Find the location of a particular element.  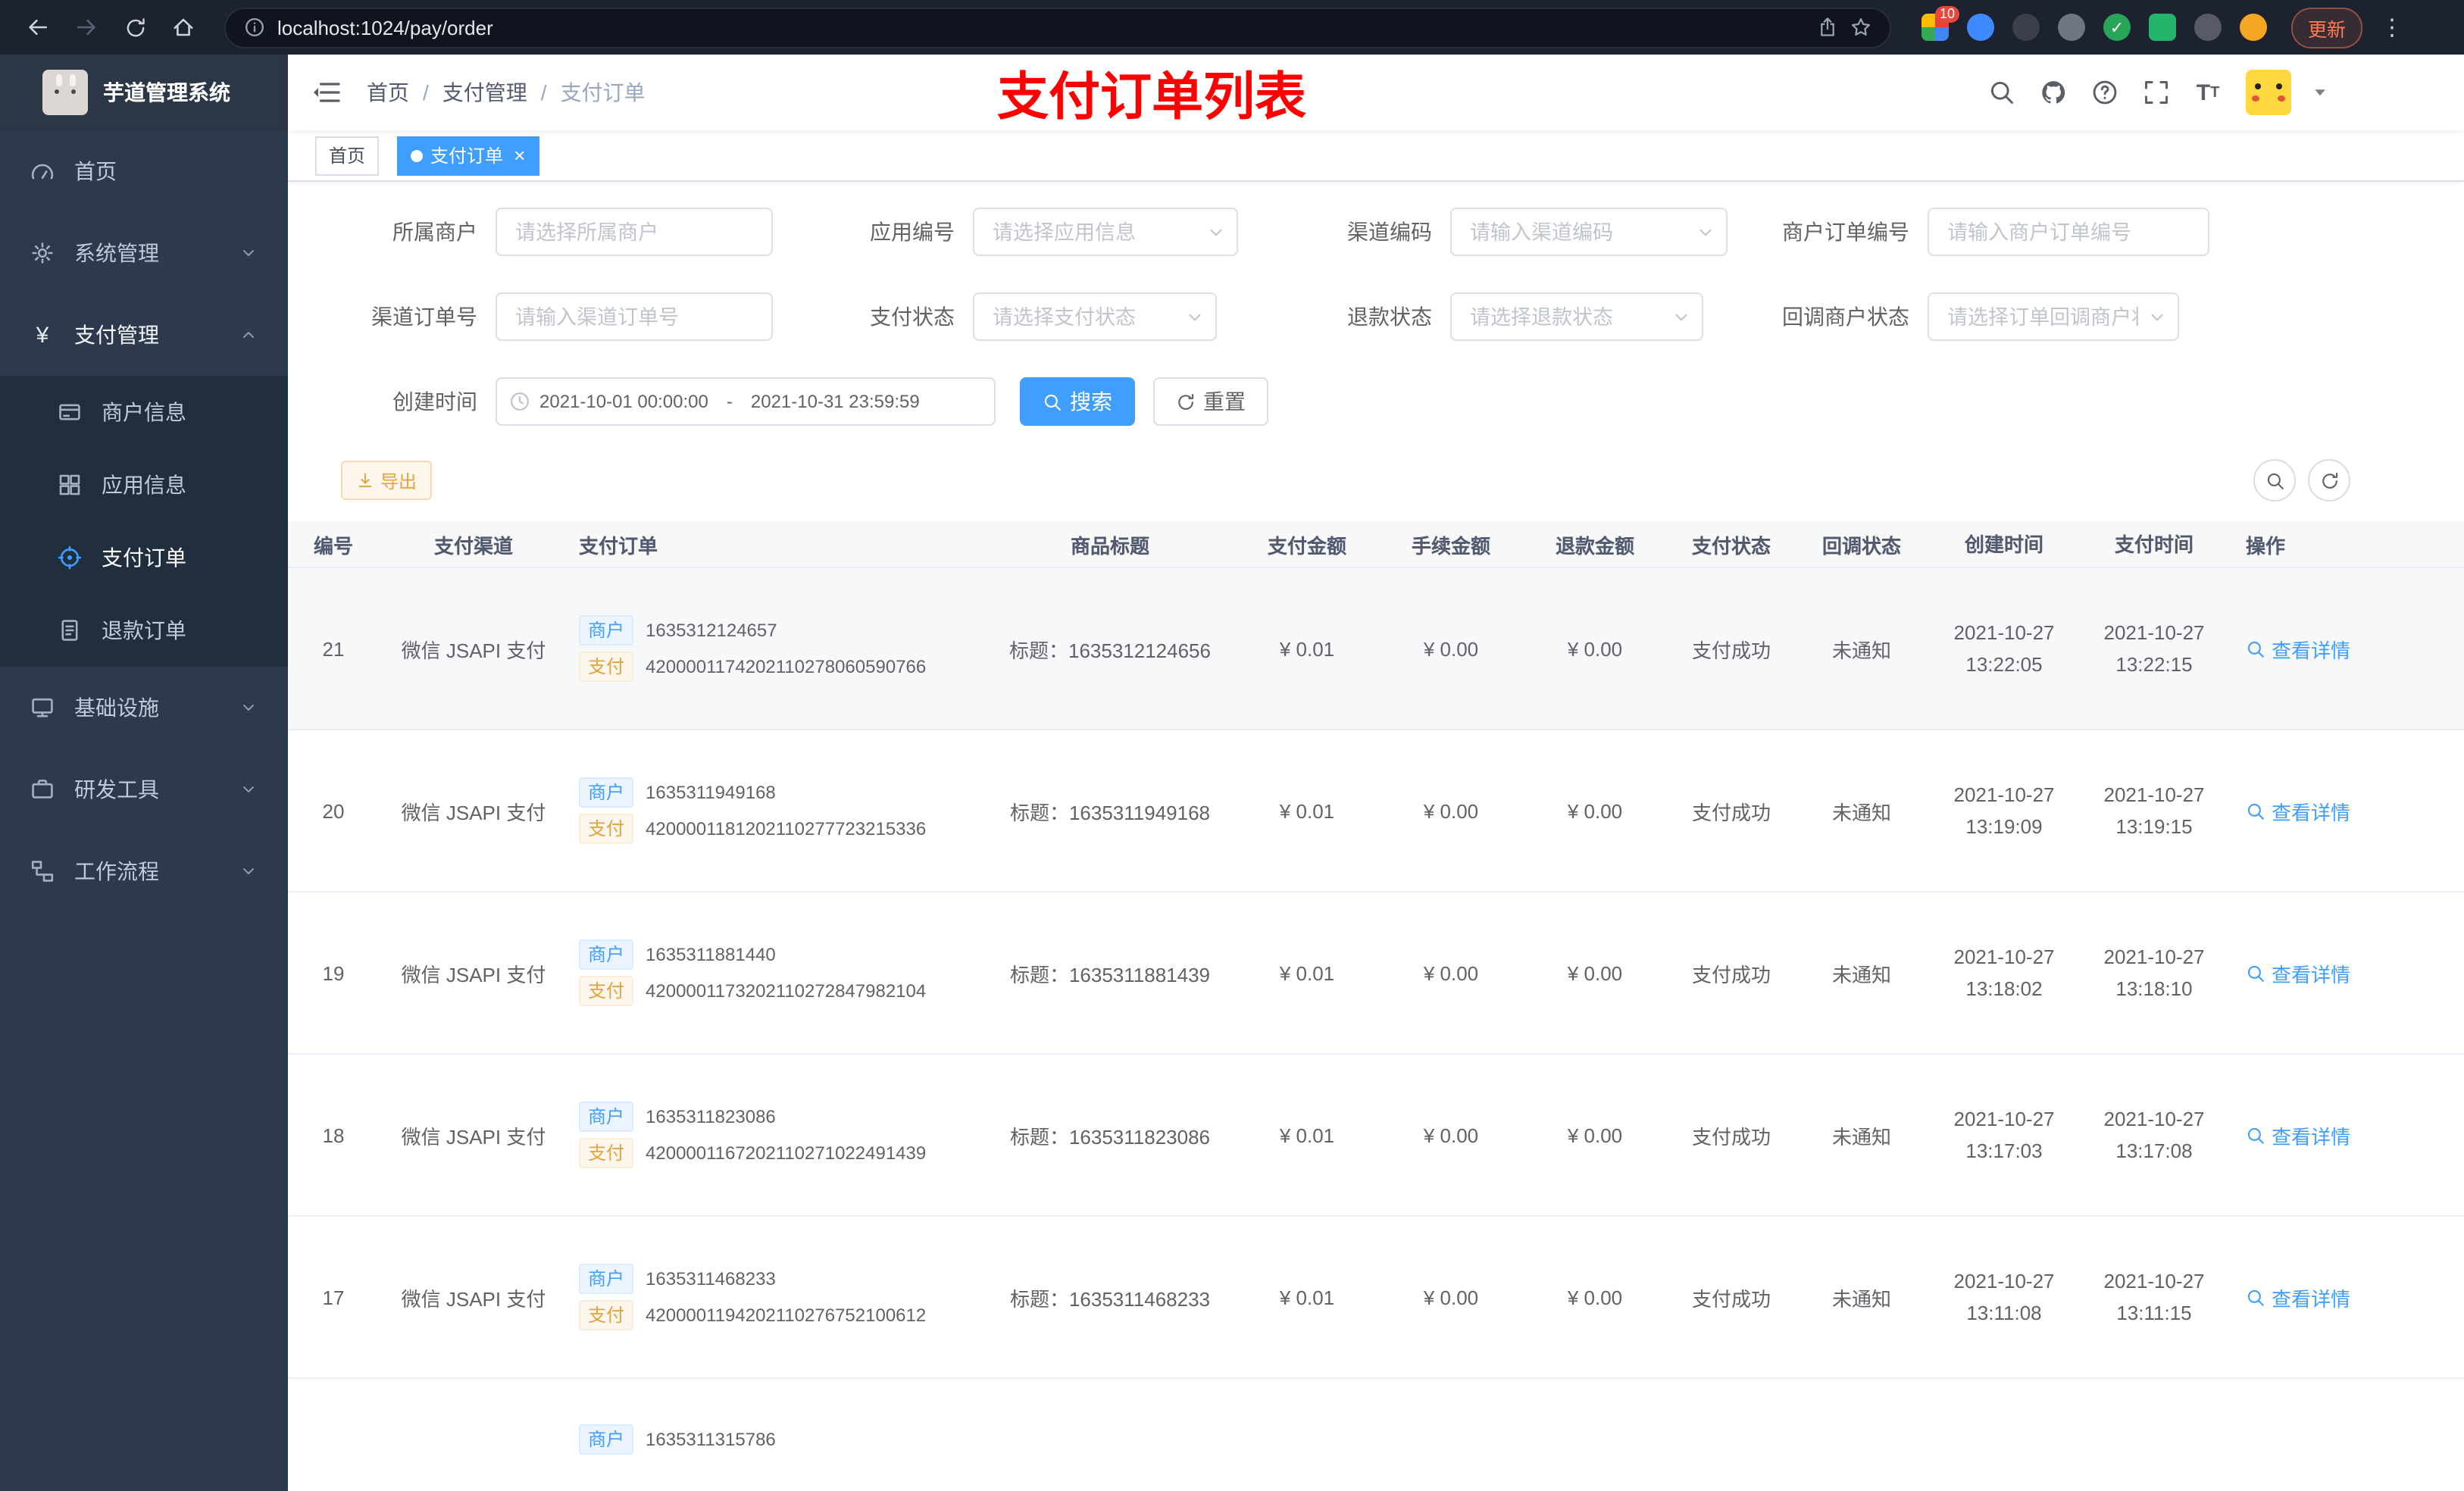

sidebar-item-infra: 基础设施 is located at coordinates (144, 708).